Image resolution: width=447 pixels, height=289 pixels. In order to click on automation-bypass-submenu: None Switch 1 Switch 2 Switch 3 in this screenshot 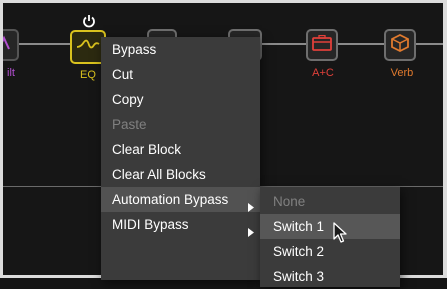, I will do `click(330, 237)`.